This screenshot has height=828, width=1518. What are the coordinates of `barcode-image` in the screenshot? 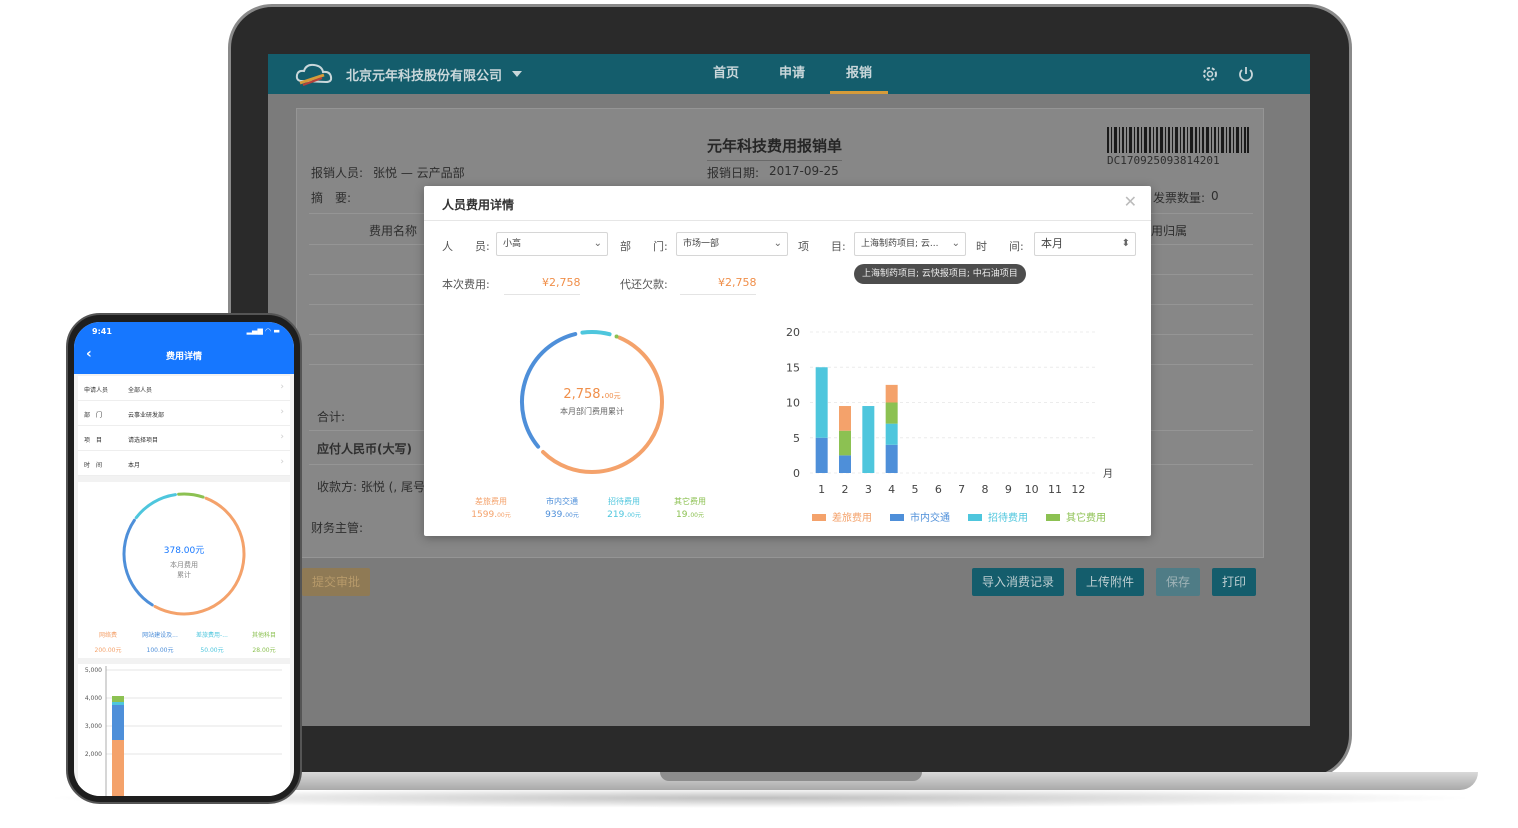 It's located at (1178, 140).